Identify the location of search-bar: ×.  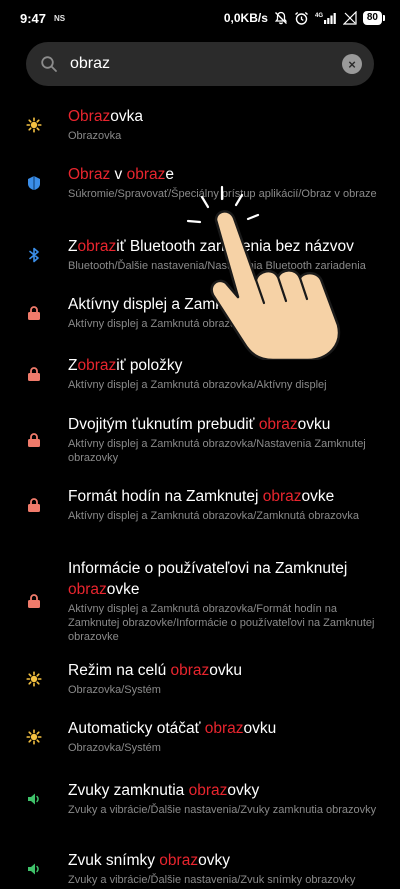
(200, 64).